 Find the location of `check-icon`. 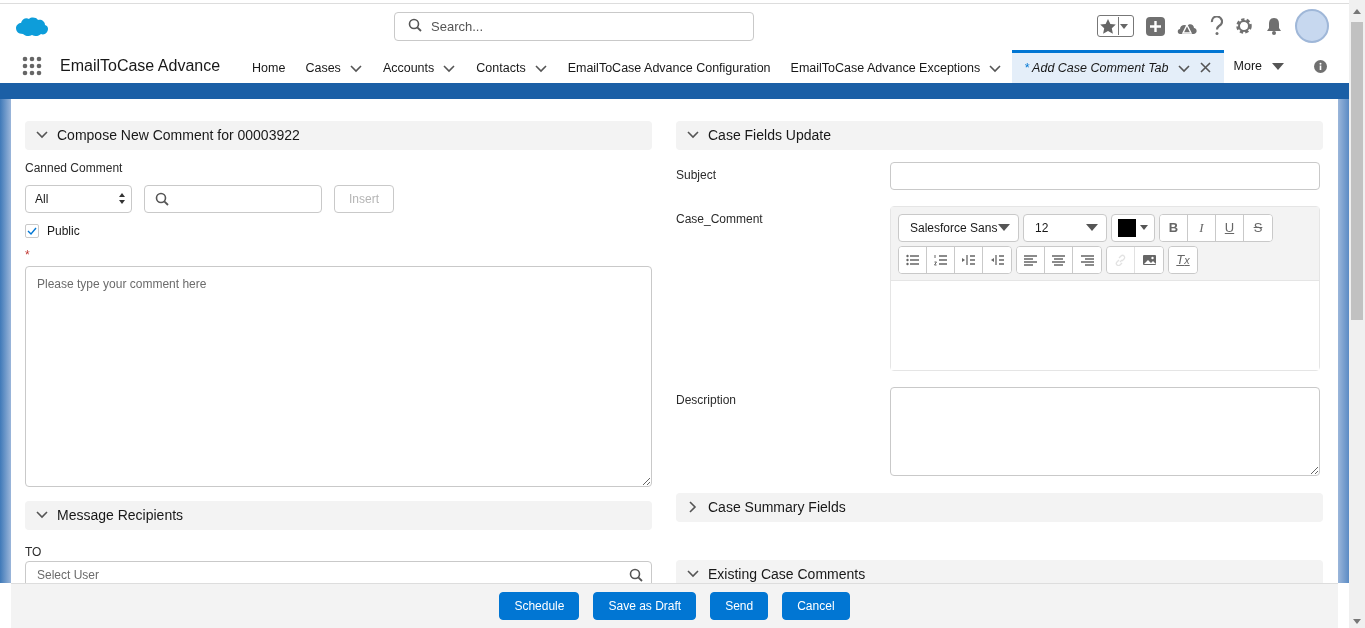

check-icon is located at coordinates (32, 230).